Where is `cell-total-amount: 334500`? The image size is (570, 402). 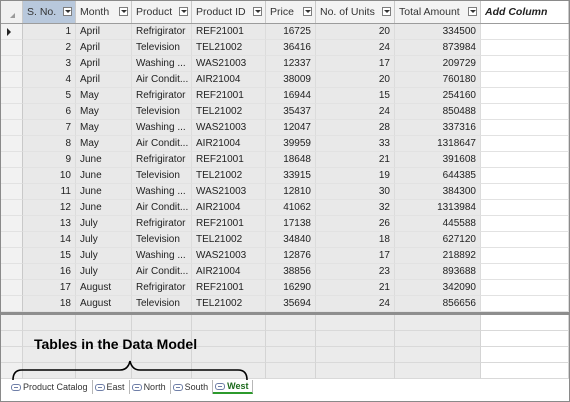 cell-total-amount: 334500 is located at coordinates (438, 32).